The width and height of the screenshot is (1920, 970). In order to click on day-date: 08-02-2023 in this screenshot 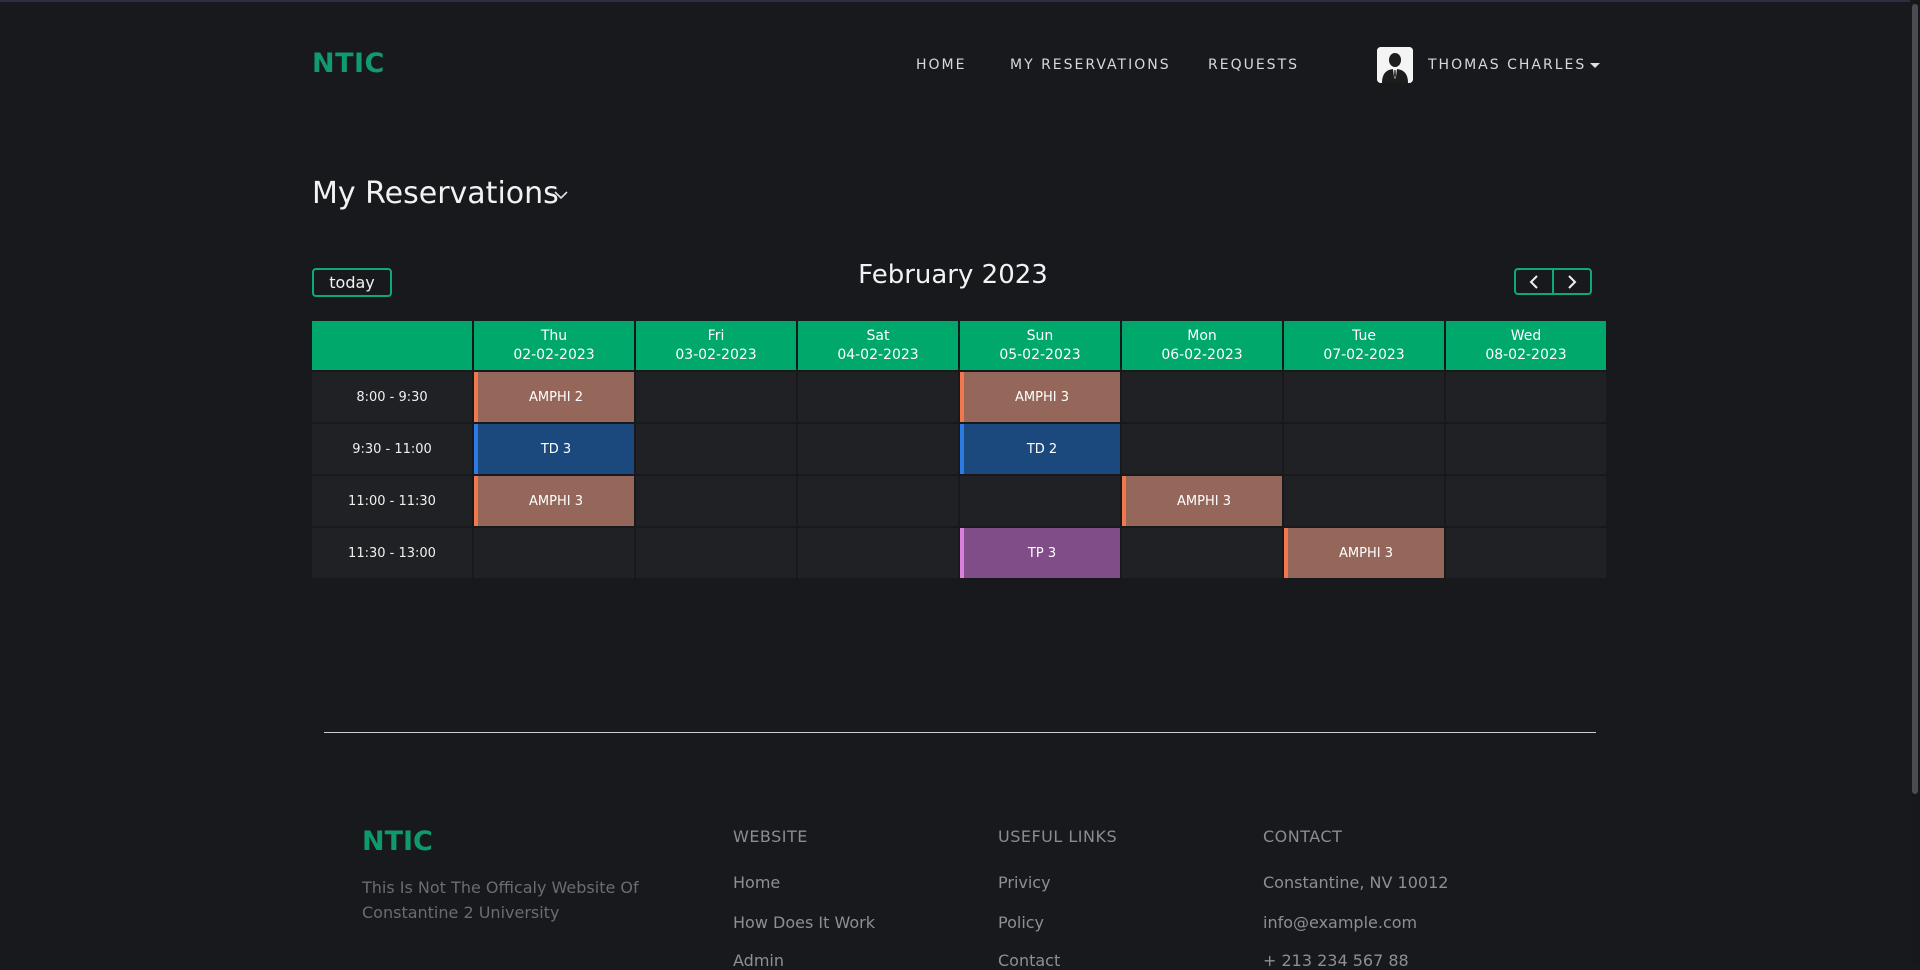, I will do `click(1526, 354)`.